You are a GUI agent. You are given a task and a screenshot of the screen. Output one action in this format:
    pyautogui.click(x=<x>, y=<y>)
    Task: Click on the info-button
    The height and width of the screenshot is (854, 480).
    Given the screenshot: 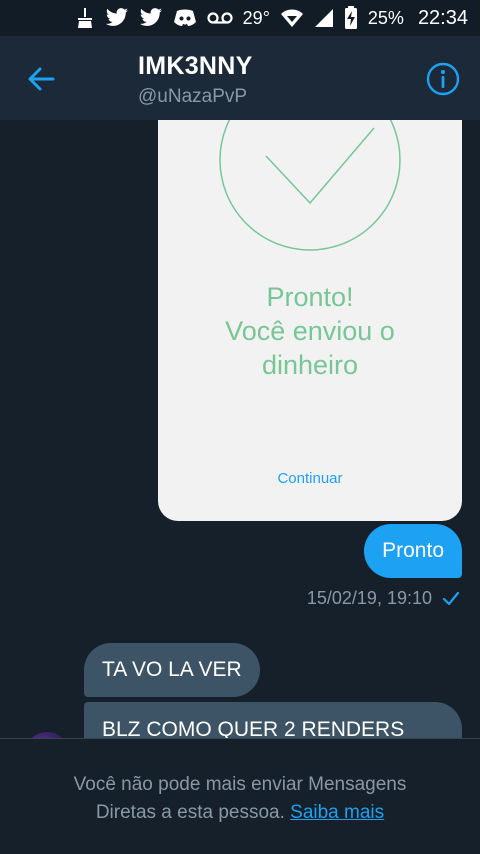 What is the action you would take?
    pyautogui.click(x=443, y=79)
    